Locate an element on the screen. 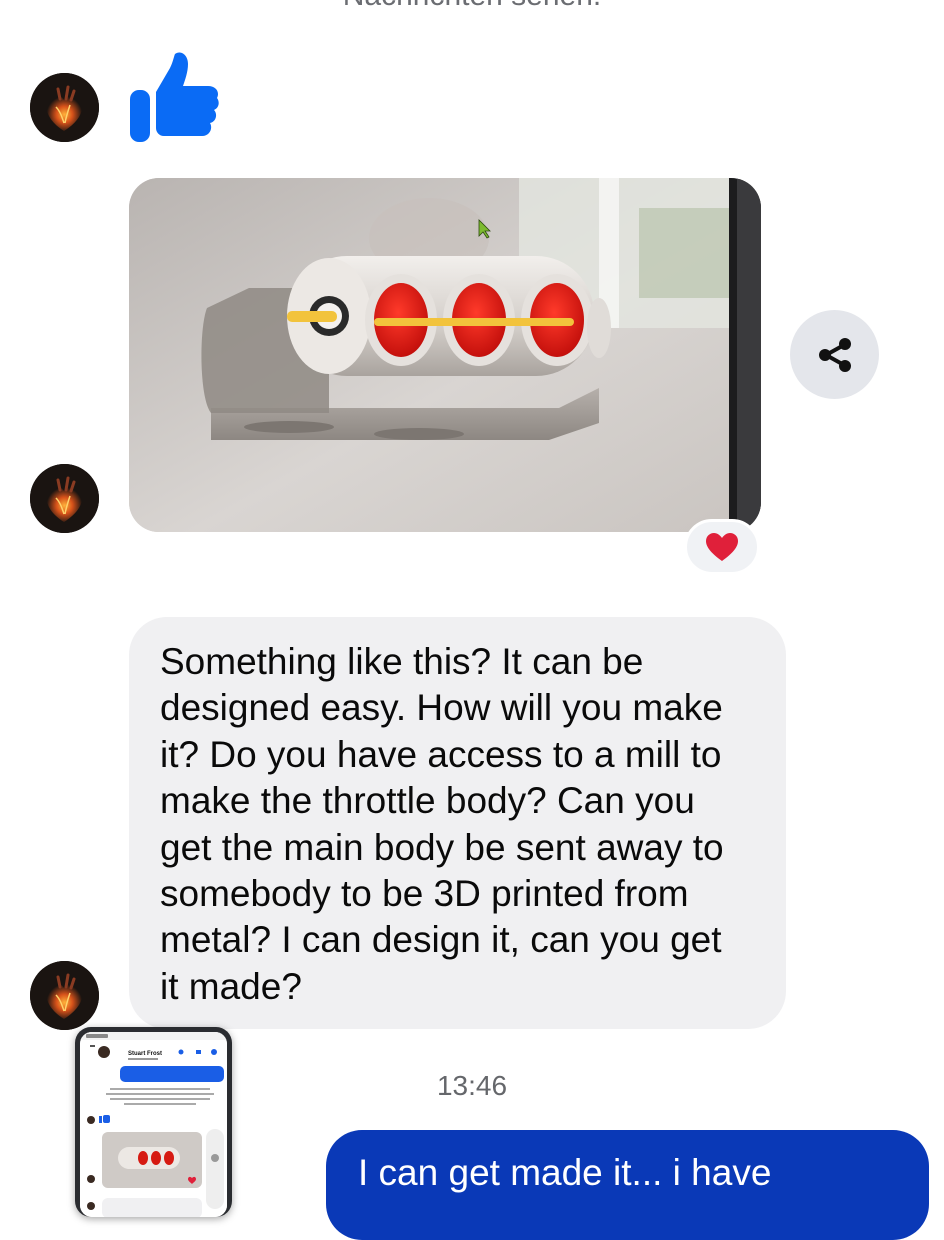 The height and width of the screenshot is (1240, 944). share-button is located at coordinates (834, 354).